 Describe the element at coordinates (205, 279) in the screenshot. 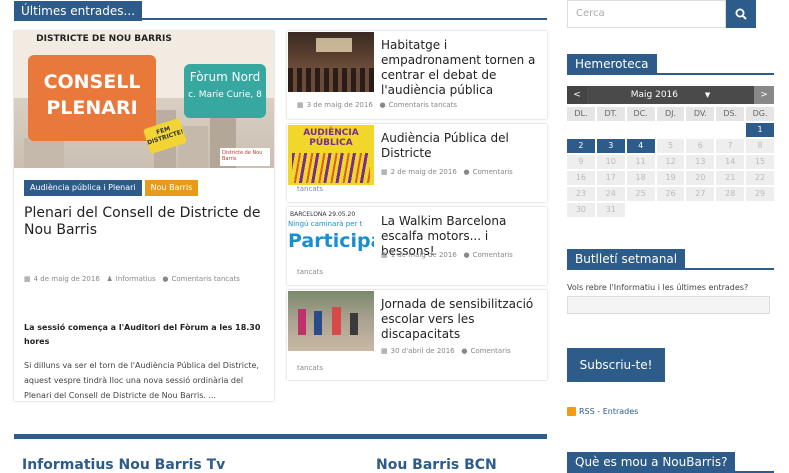

I see `post-comments: Comentaris tancats` at that location.